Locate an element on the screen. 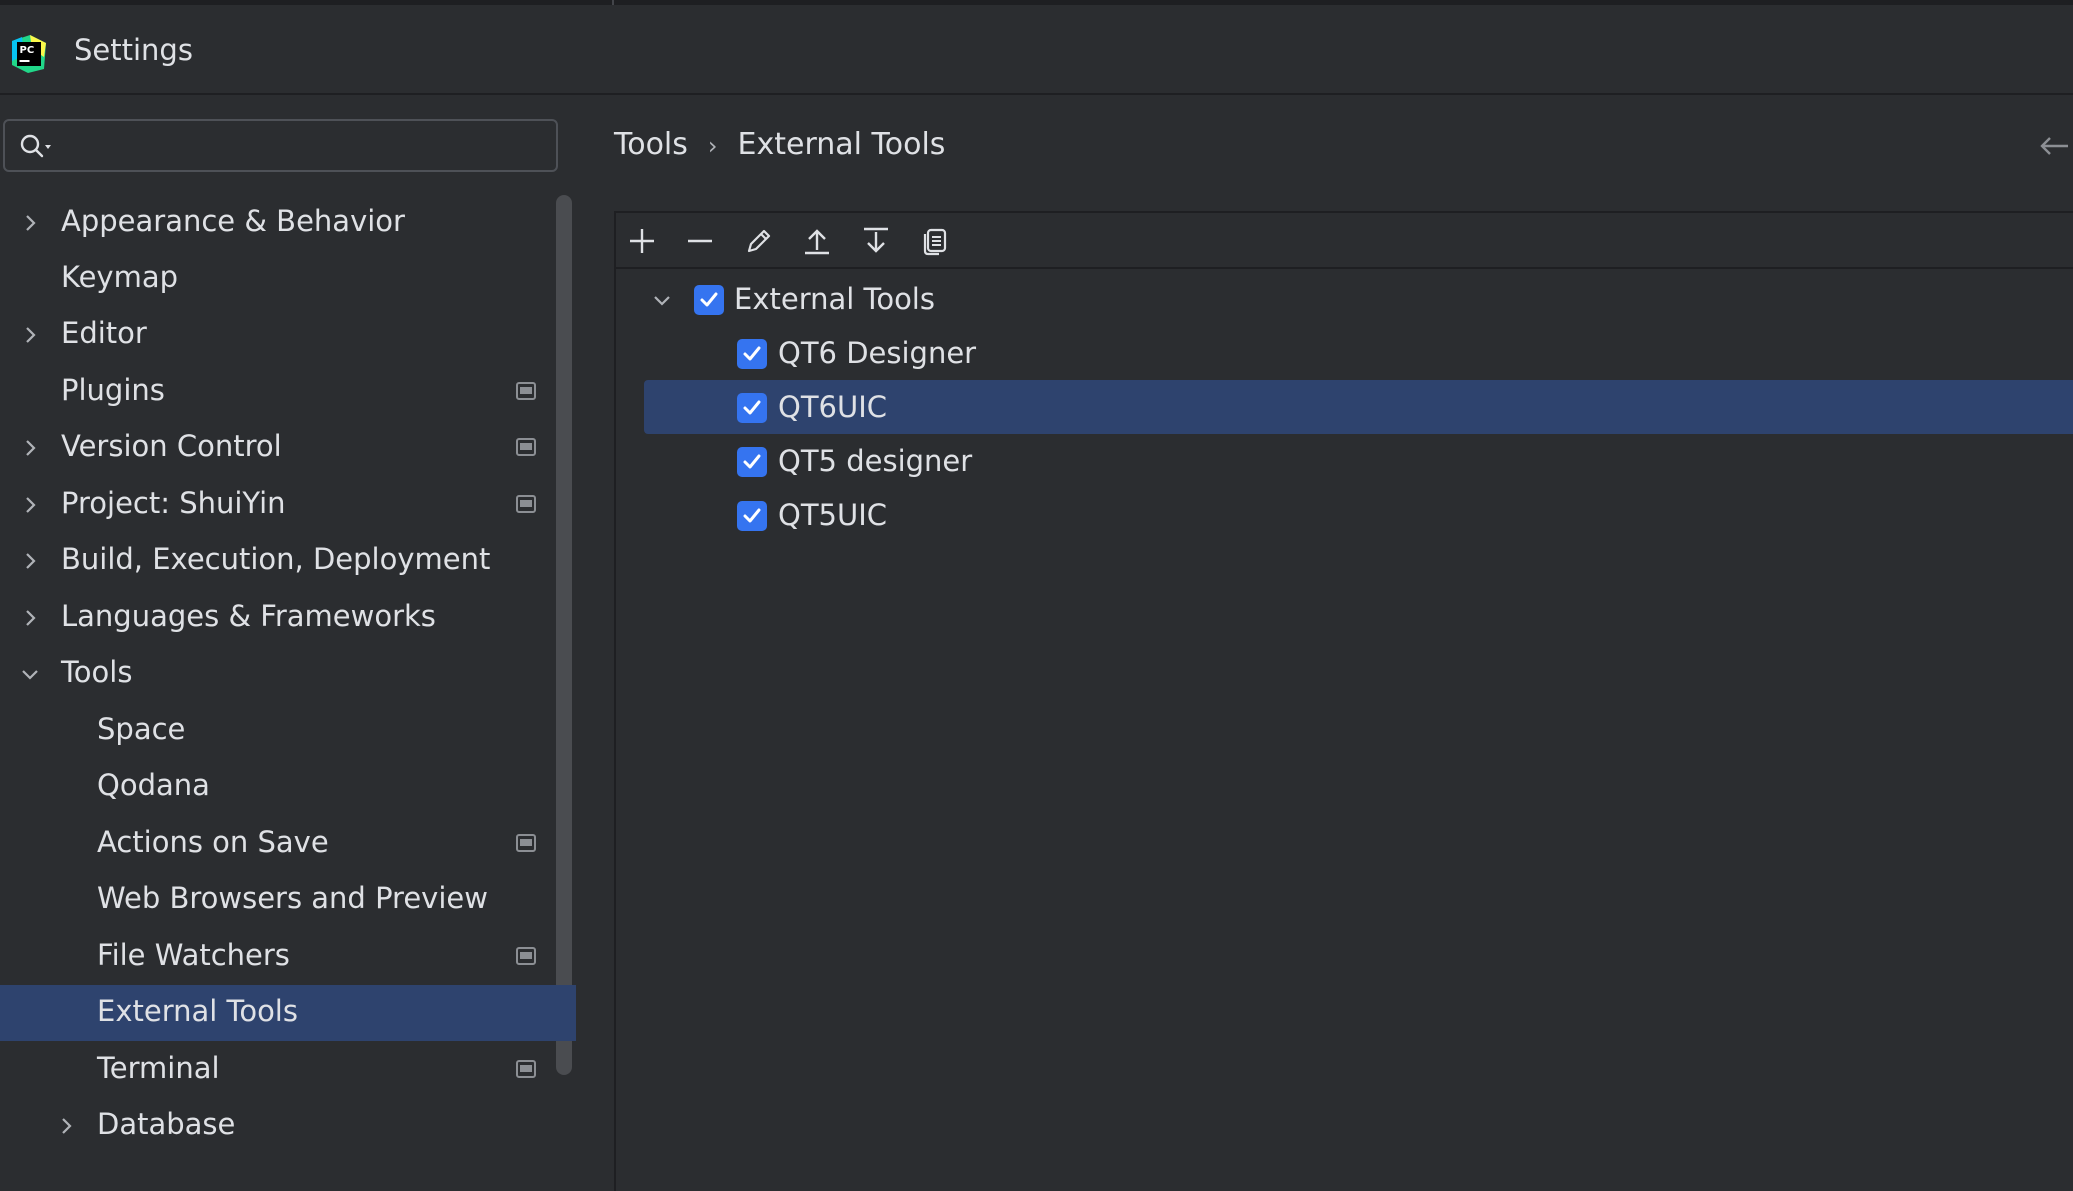 The width and height of the screenshot is (2073, 1191). sidebar-item-qodana: Qodana is located at coordinates (288, 787).